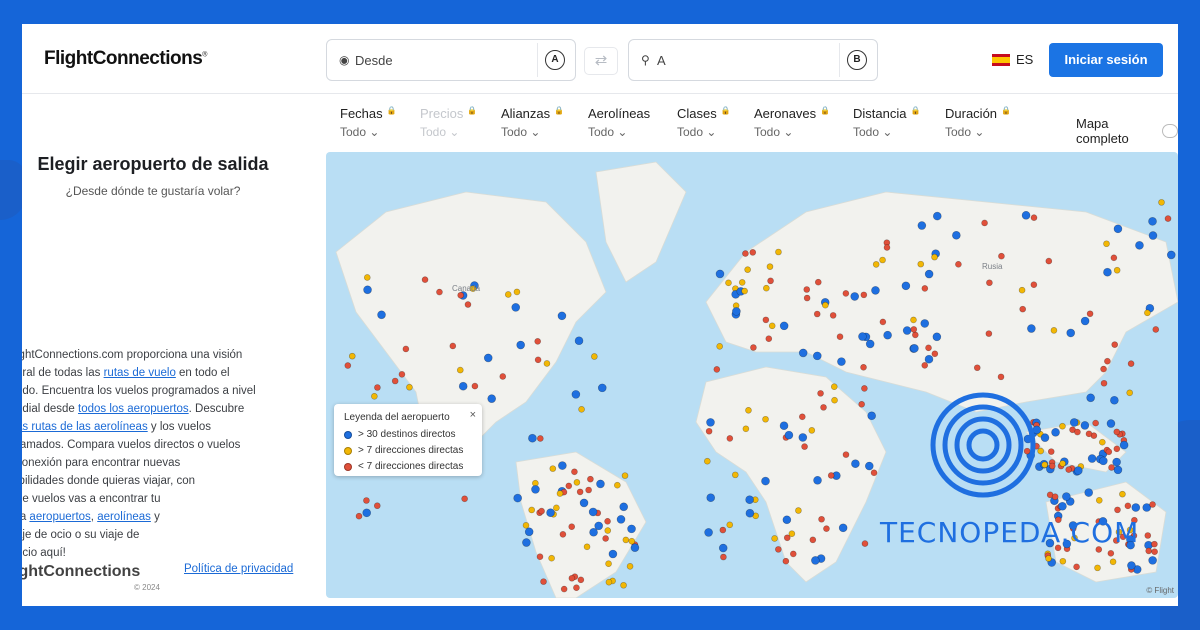 Image resolution: width=1200 pixels, height=630 pixels. I want to click on link-all-airports: todos los aeropuertos, so click(133, 409).